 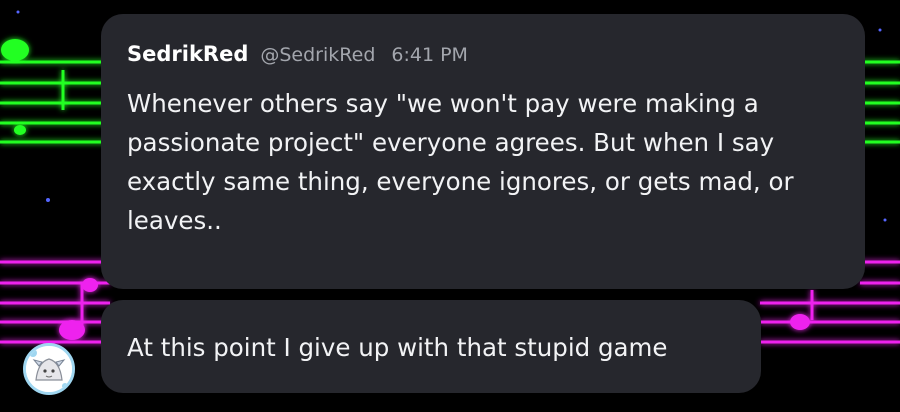 I want to click on green-music-notes, so click(x=15, y=87).